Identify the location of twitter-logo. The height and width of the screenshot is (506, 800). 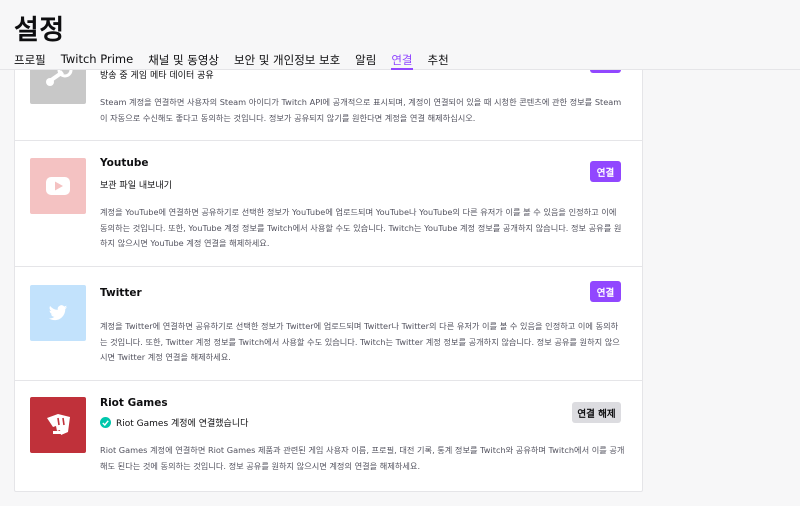
(58, 313).